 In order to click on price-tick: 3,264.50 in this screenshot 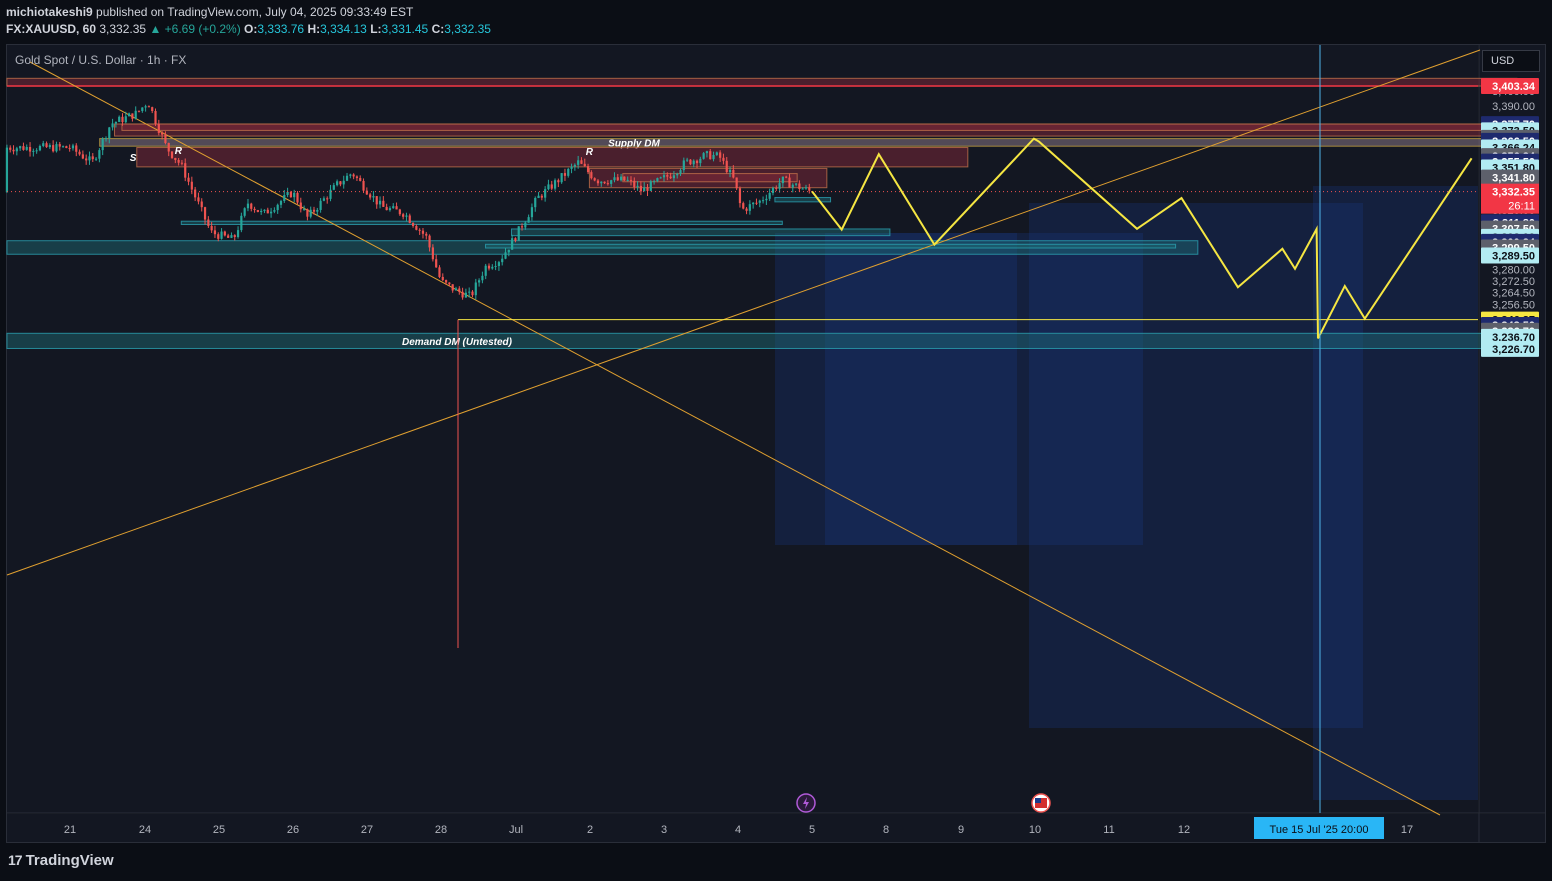, I will do `click(1513, 294)`.